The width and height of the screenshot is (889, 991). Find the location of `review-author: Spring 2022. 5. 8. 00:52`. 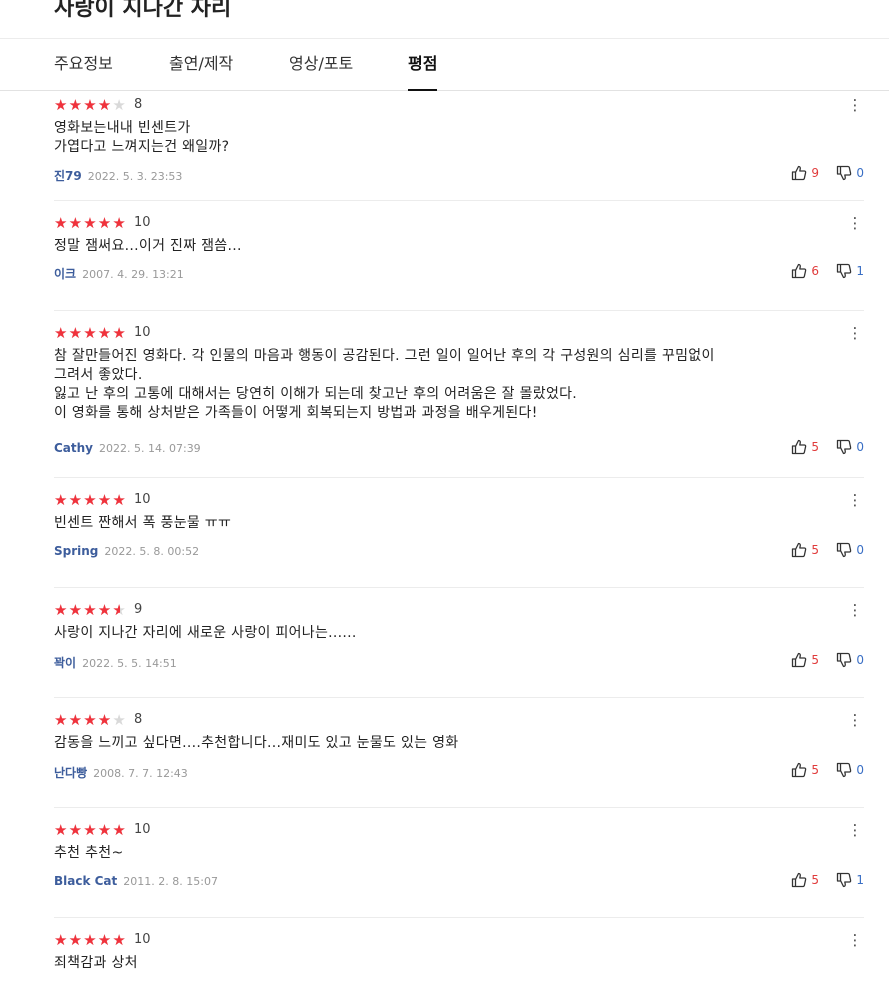

review-author: Spring 2022. 5. 8. 00:52 is located at coordinates (126, 551).